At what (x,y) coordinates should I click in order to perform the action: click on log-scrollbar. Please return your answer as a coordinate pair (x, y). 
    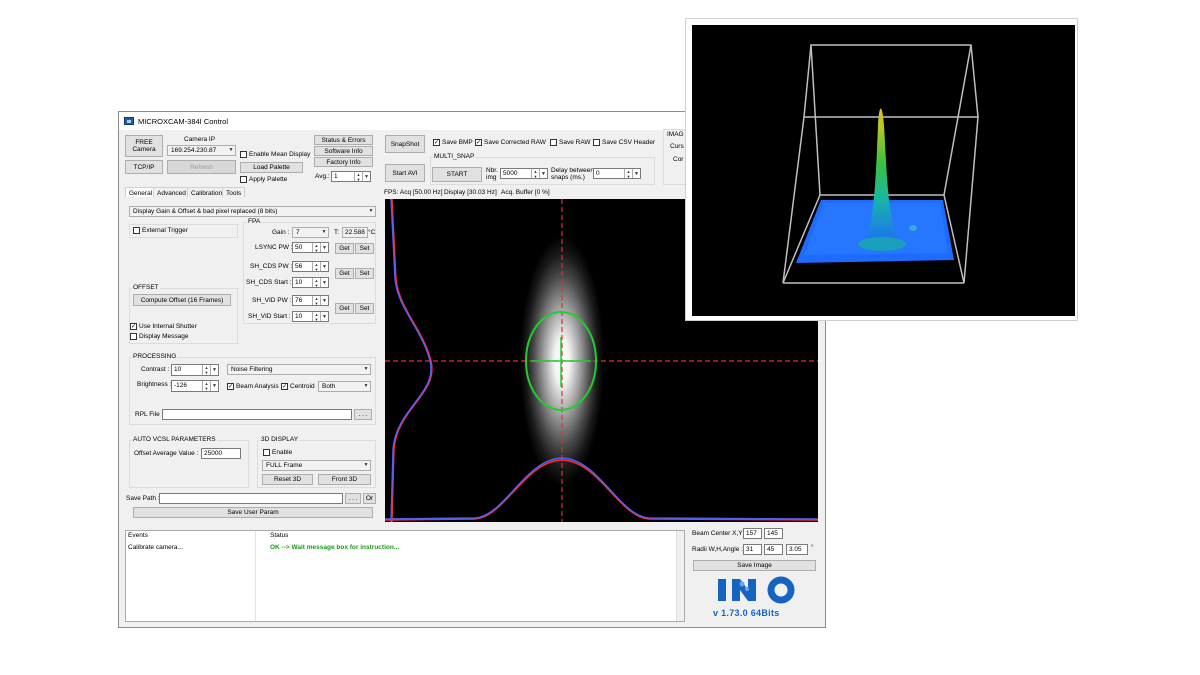
    Looking at the image, I should click on (680, 576).